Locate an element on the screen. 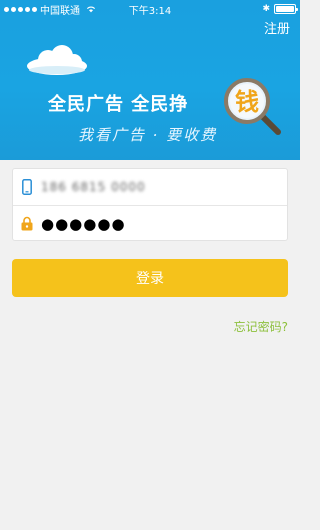  status-time: 下午3:14 is located at coordinates (150, 11).